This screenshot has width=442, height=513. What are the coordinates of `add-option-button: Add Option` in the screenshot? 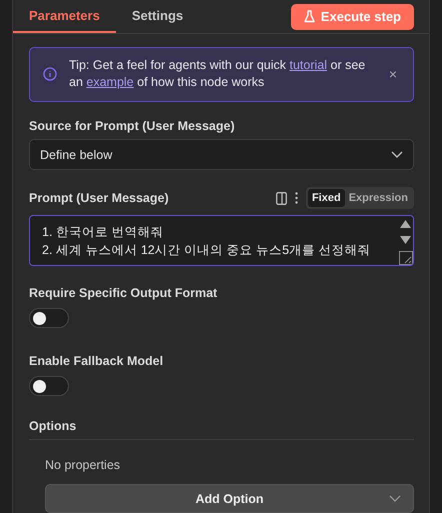 It's located at (229, 498).